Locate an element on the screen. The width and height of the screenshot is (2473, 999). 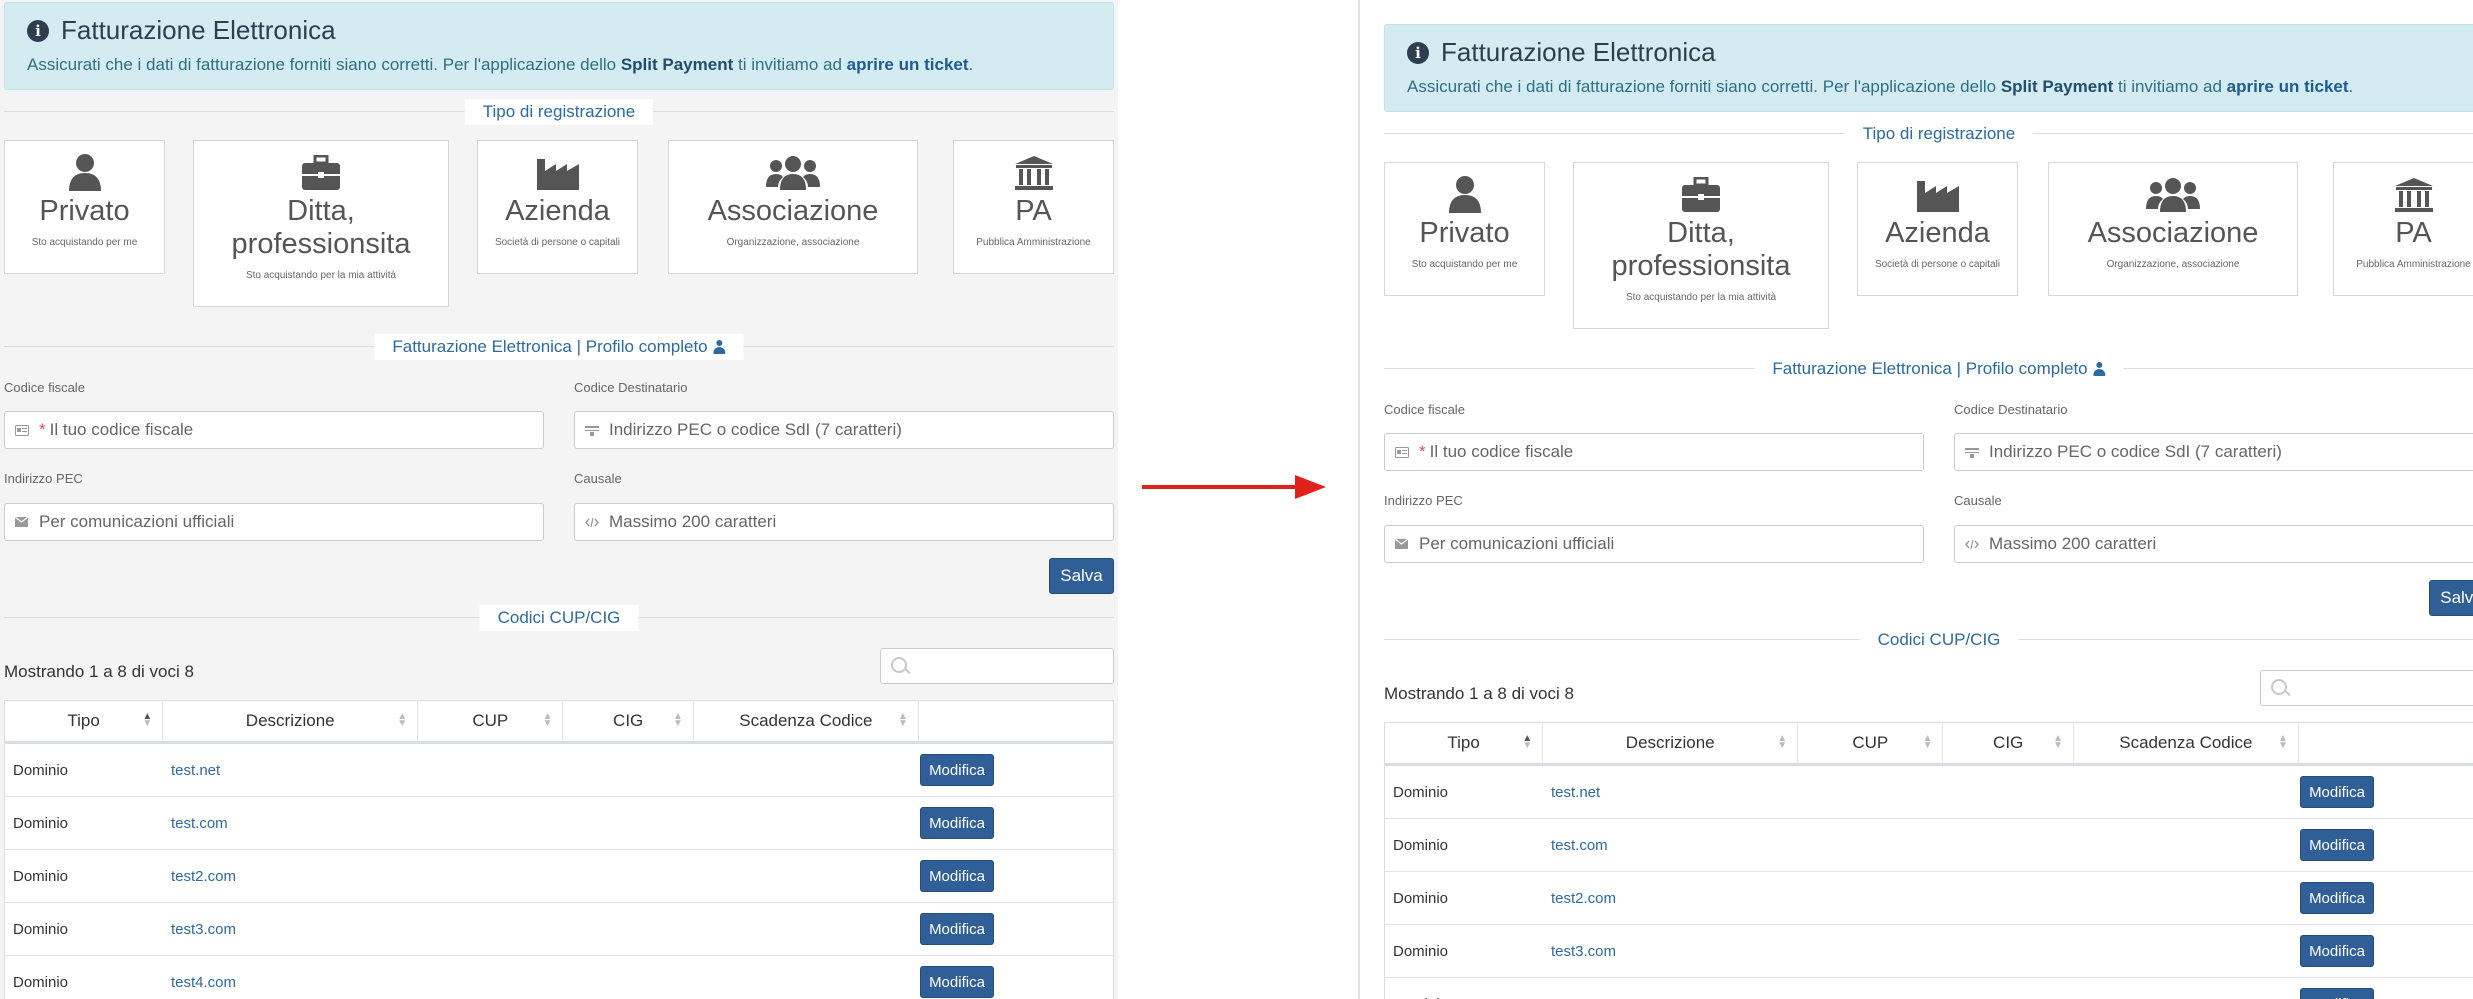
column-label: Tipo is located at coordinates (83, 720).